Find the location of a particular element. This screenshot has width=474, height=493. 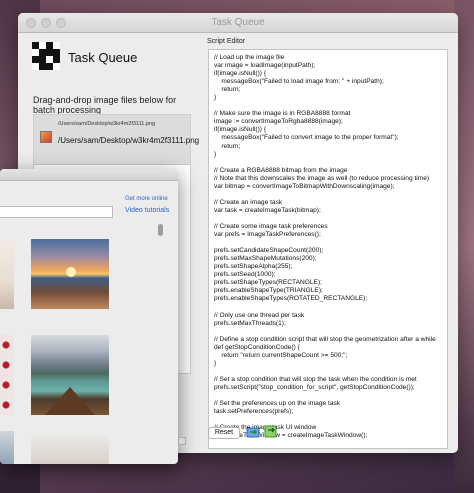

gallery-scrollbar is located at coordinates (160, 339).